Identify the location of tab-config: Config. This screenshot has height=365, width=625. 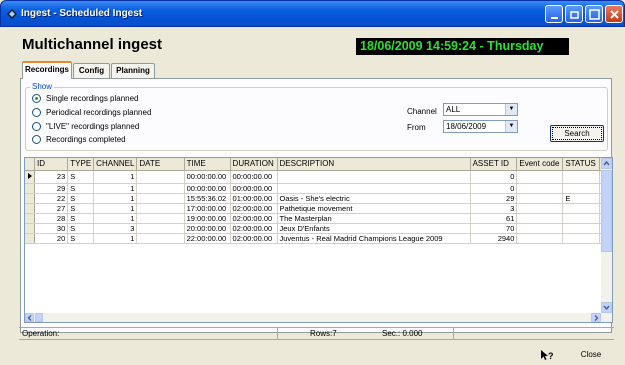
(91, 70).